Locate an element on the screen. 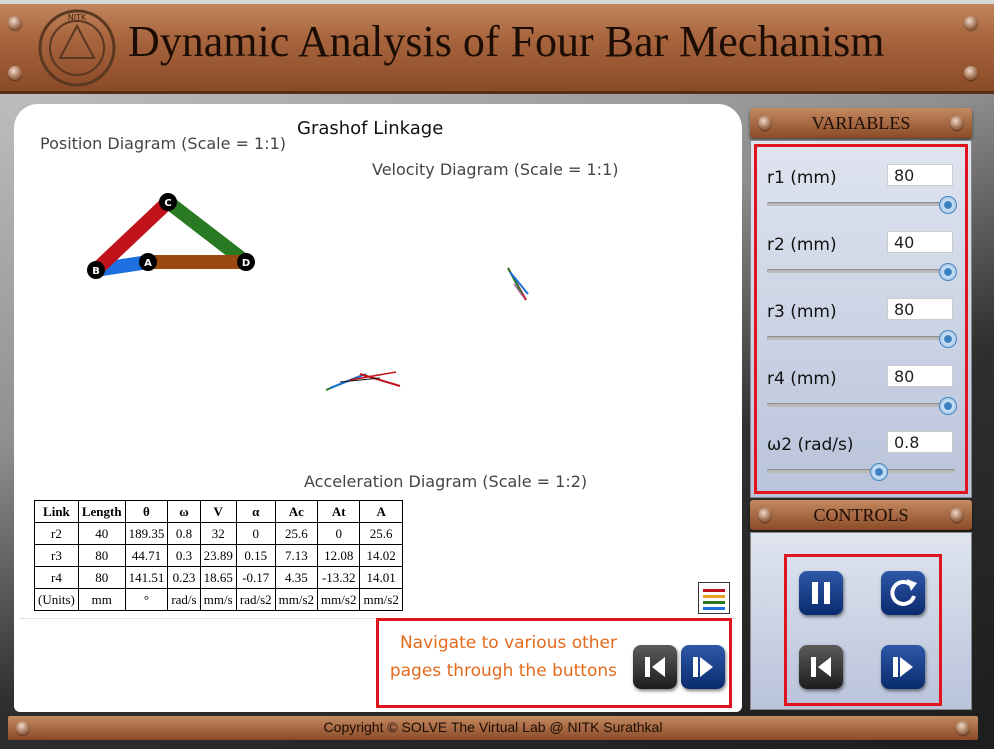 The width and height of the screenshot is (994, 749). skip-forward-icon is located at coordinates (703, 667).